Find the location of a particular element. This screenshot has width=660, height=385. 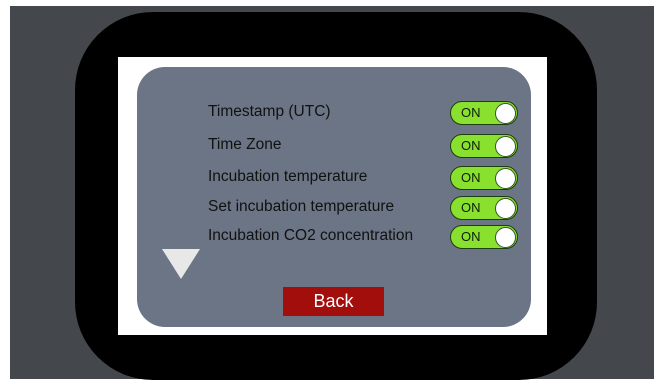

toggle-timestamp: ON is located at coordinates (484, 113).